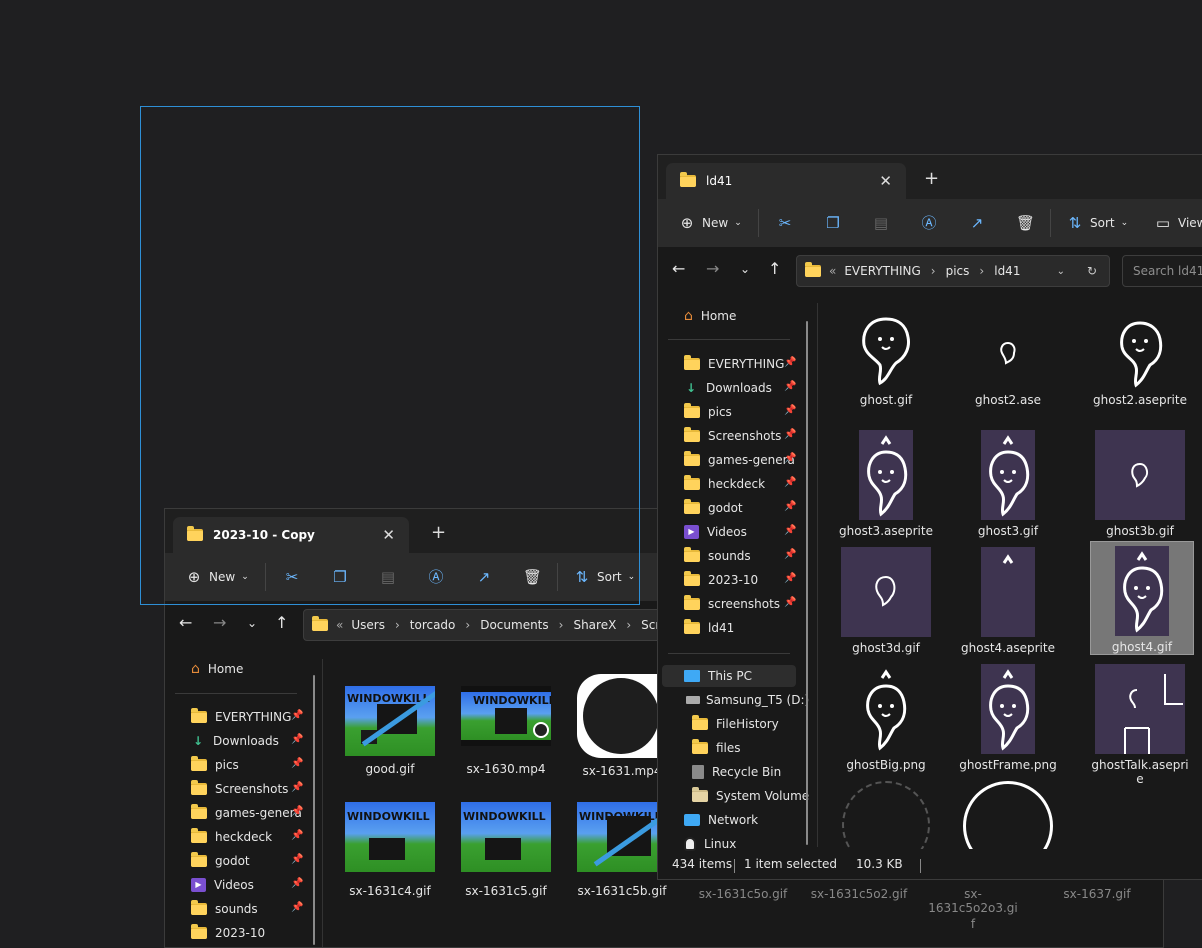 The image size is (1202, 948). Describe the element at coordinates (710, 223) in the screenshot. I see `new-button: ⊕ New ⌄` at that location.